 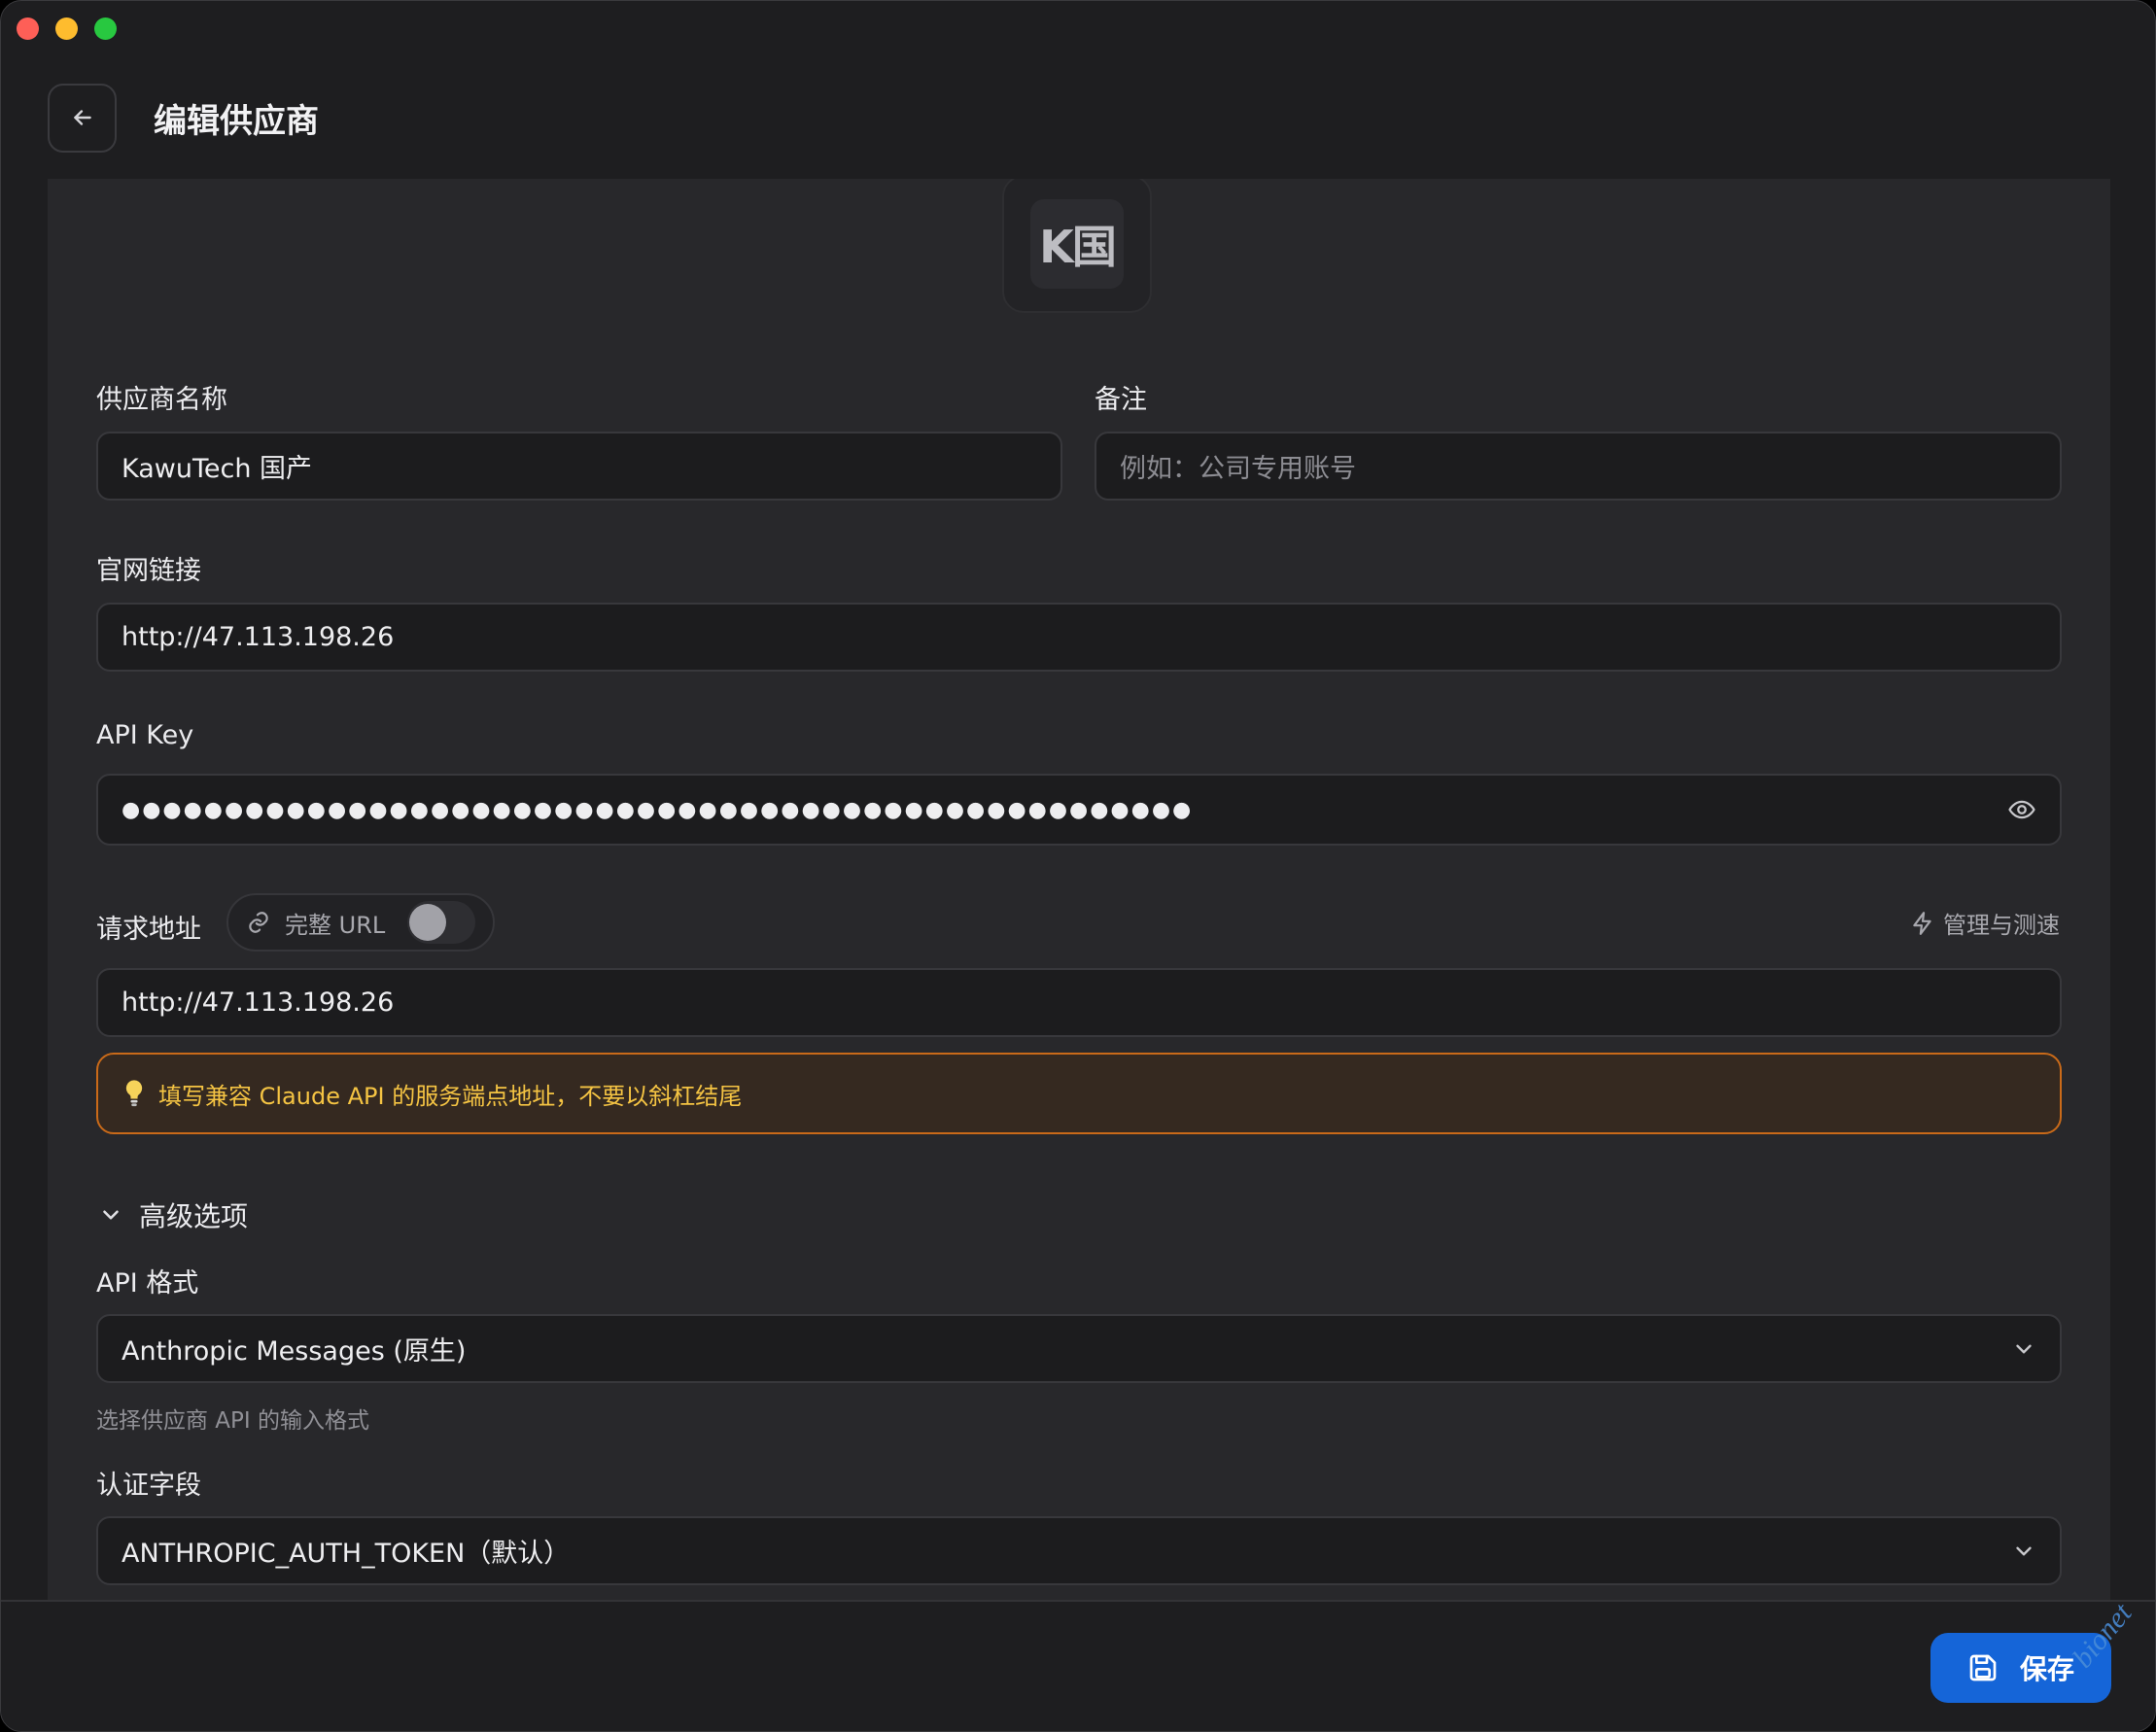 I want to click on manage-speedtest-link: 管理与测速, so click(x=1985, y=923).